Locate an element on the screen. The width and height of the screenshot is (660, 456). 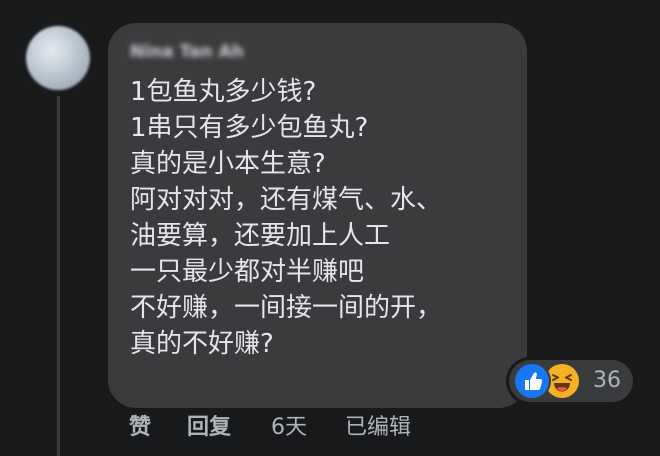
edited-label: 已编辑 is located at coordinates (378, 428).